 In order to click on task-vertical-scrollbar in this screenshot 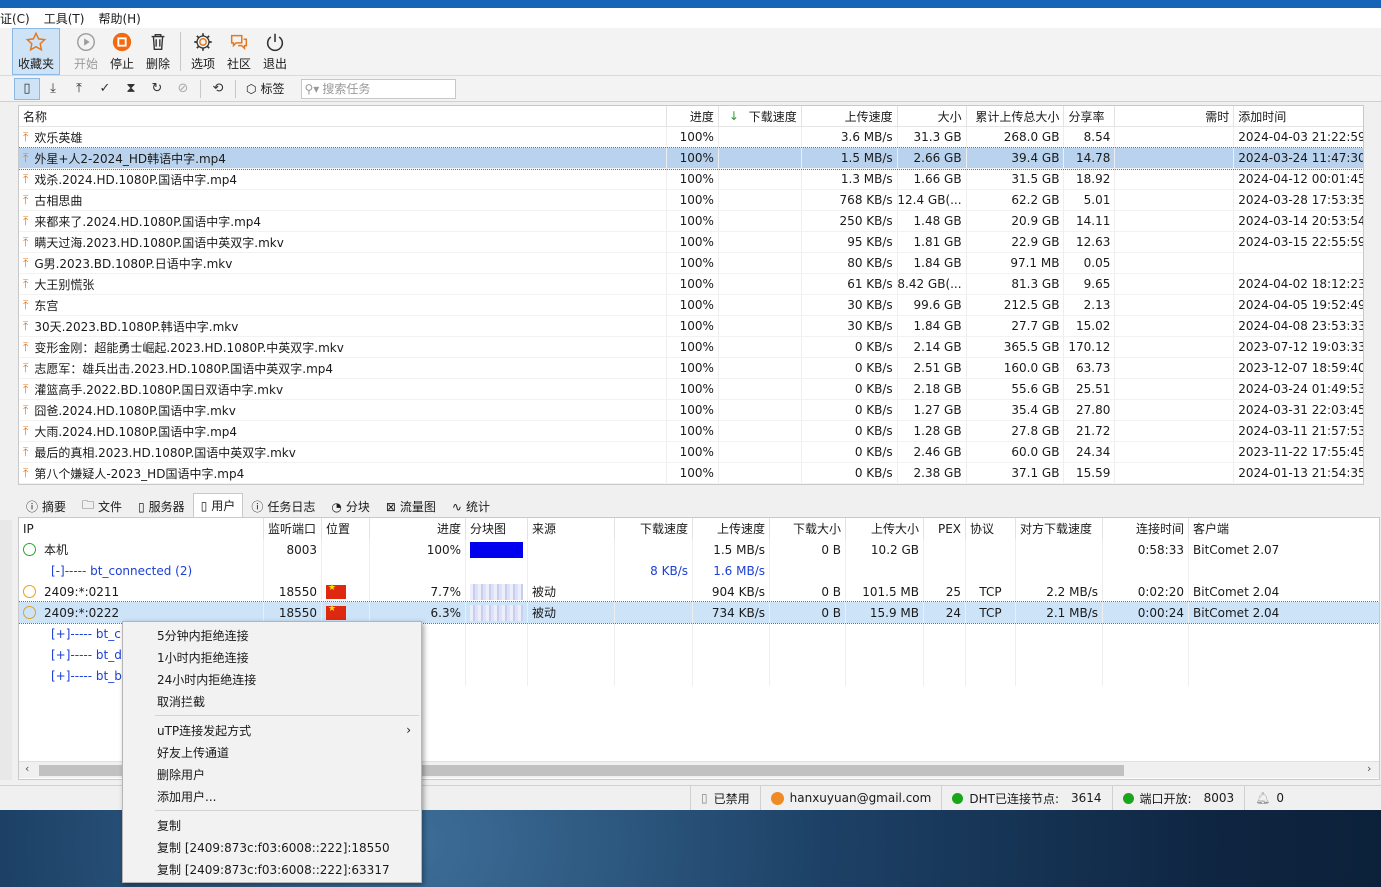, I will do `click(1373, 295)`.